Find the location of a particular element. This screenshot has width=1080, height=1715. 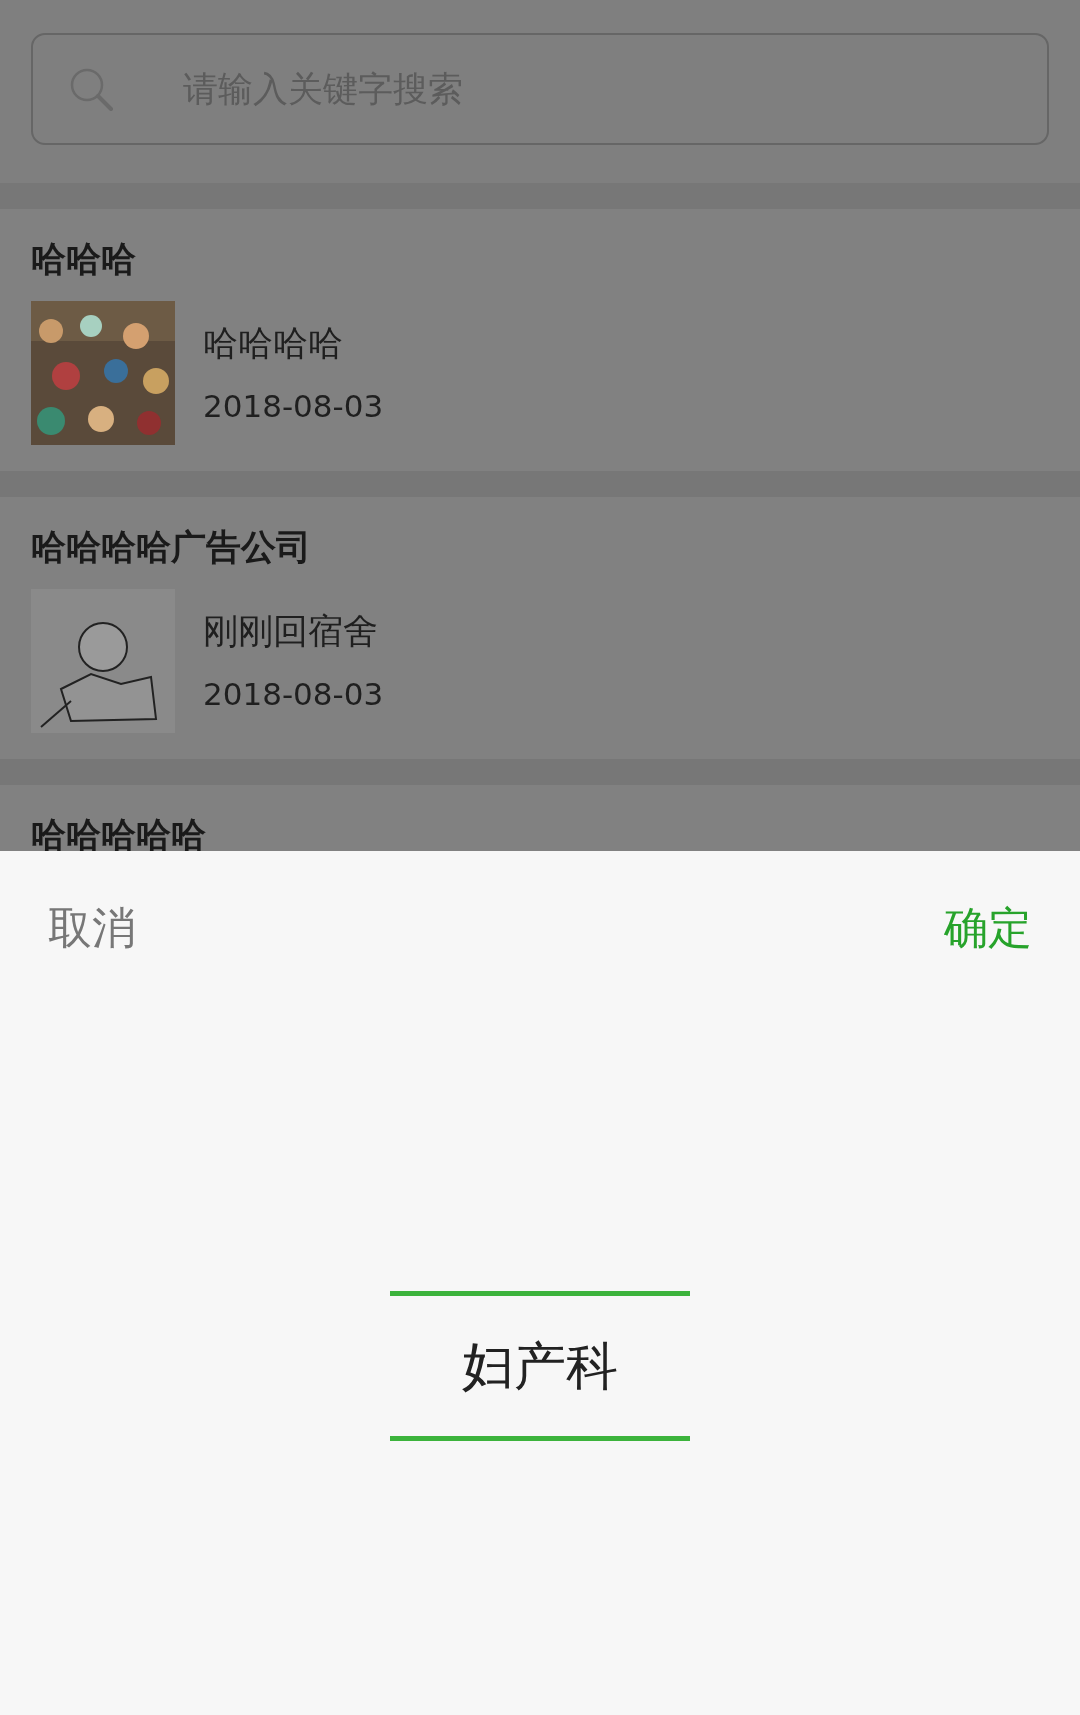

post-text: 刚刚回宿舍 is located at coordinates (291, 631).